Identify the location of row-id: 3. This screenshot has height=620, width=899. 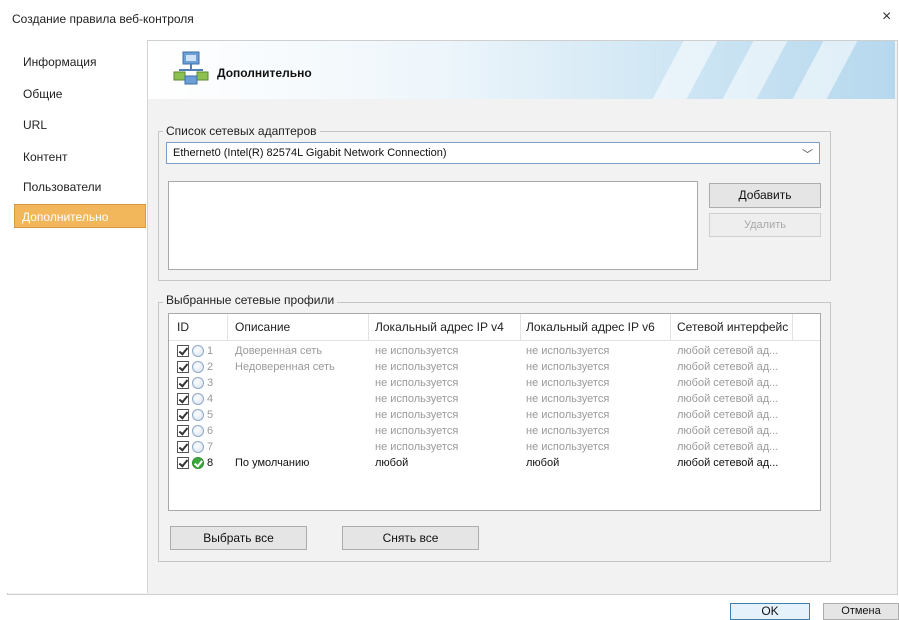
(210, 383).